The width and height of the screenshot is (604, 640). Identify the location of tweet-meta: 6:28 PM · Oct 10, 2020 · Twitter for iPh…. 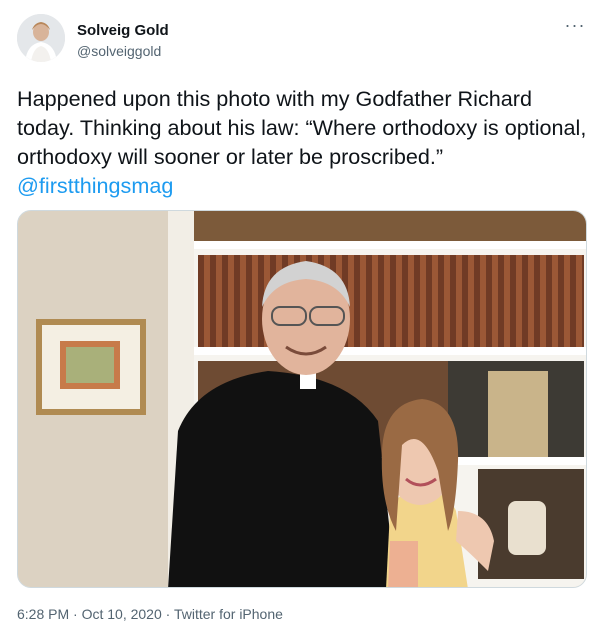
(150, 614).